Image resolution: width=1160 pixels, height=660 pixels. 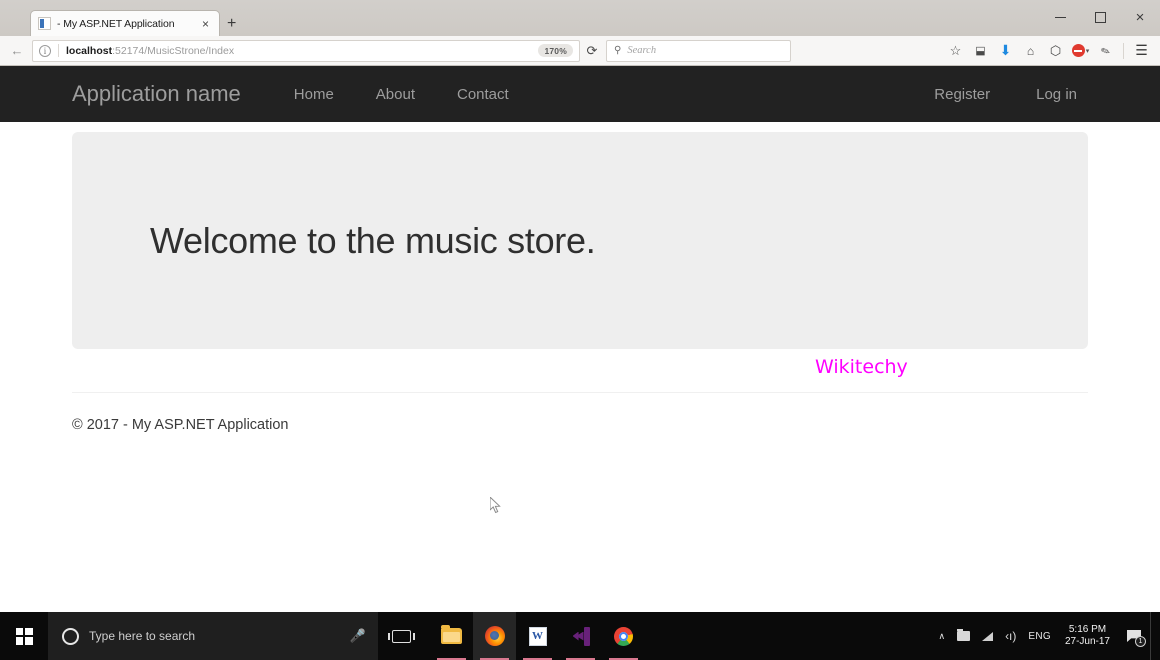 What do you see at coordinates (1039, 636) in the screenshot?
I see `tray-language-indicator: ENG` at bounding box center [1039, 636].